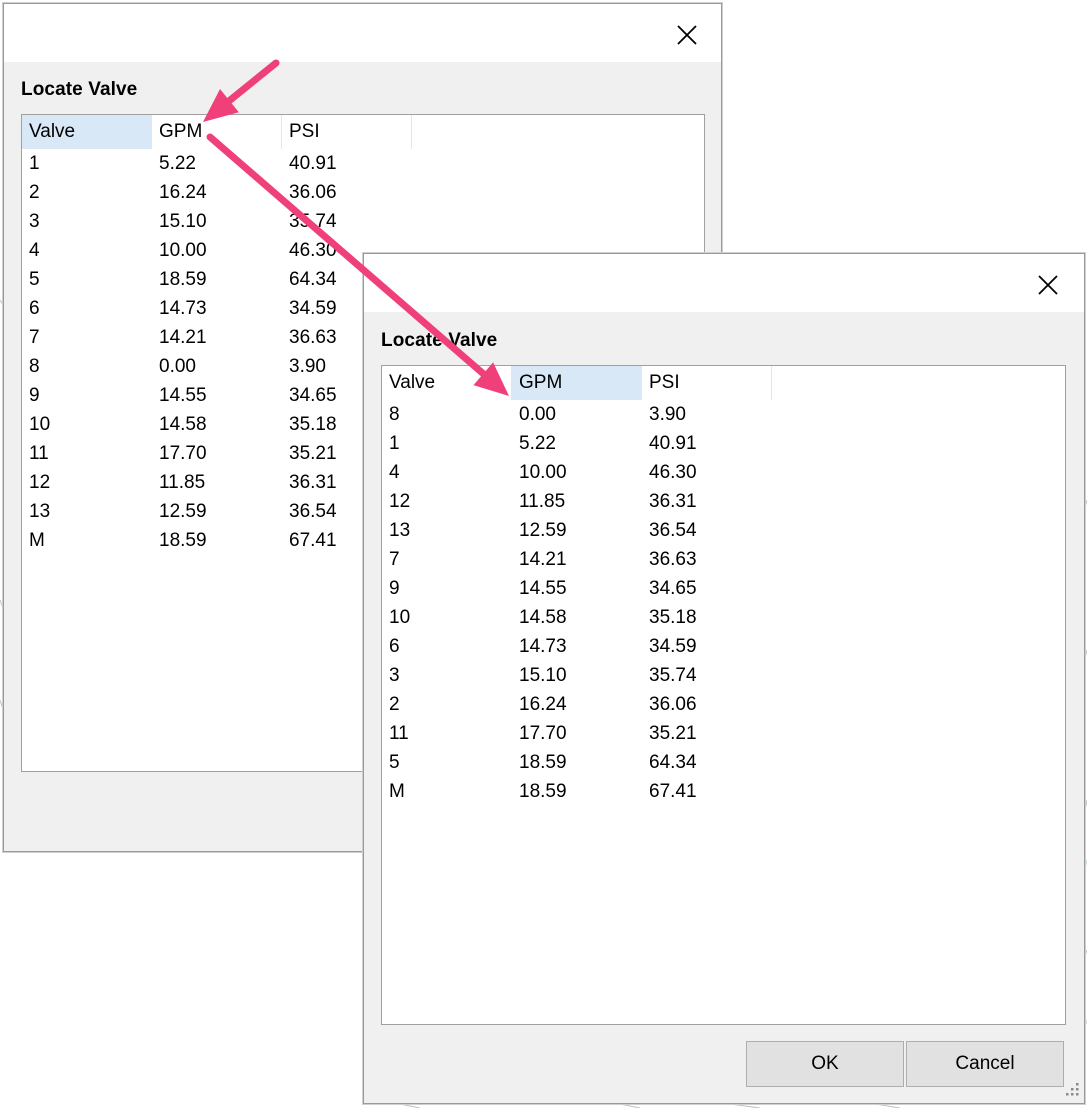 Image resolution: width=1087 pixels, height=1108 pixels. I want to click on list-item: 8 0.00 3.90, so click(723, 414).